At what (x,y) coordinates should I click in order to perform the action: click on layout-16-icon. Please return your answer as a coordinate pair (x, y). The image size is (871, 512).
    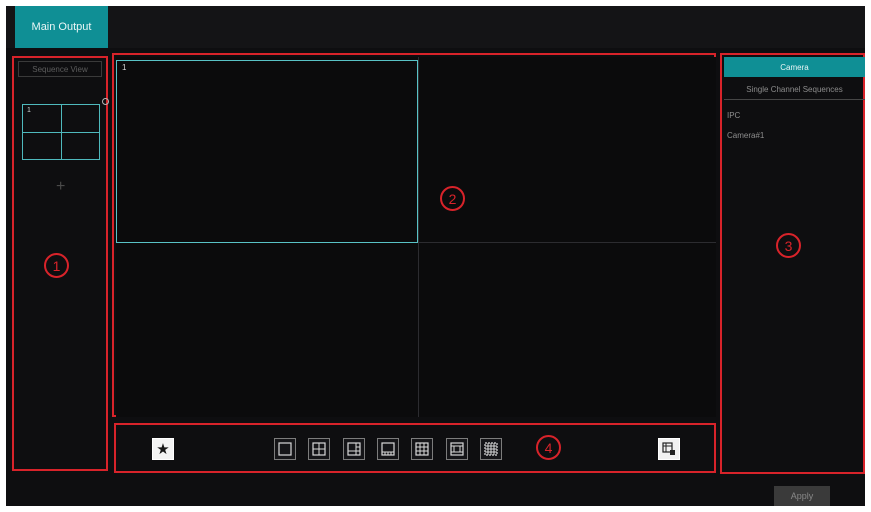
    Looking at the image, I should click on (491, 449).